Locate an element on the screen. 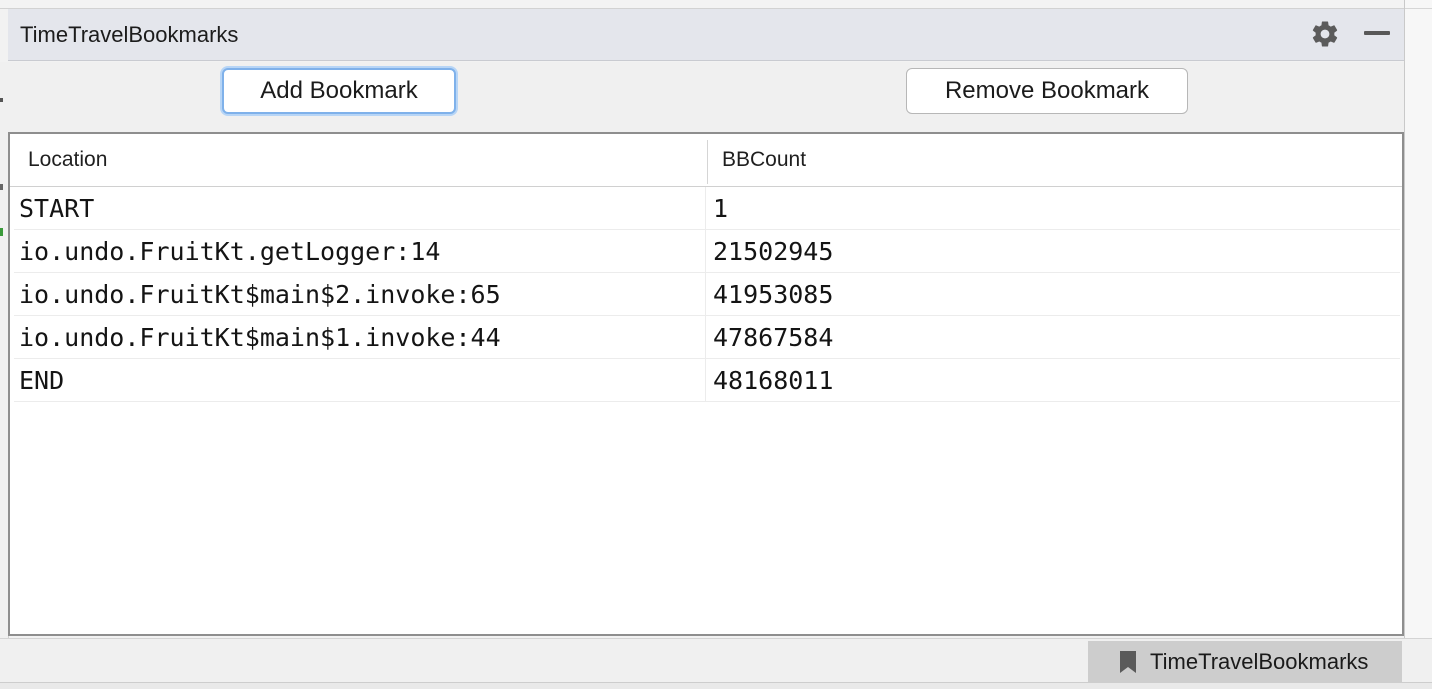  table-row: END 48168011 is located at coordinates (707, 380).